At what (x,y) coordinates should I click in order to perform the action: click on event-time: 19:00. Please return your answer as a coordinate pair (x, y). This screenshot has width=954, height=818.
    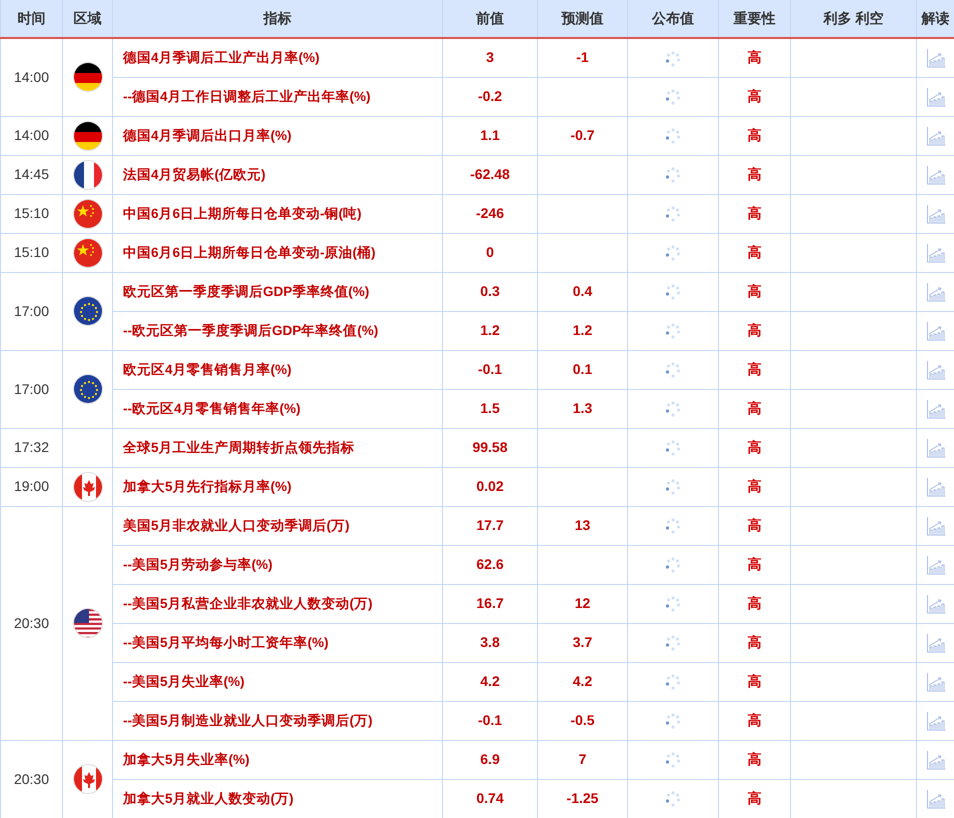
    Looking at the image, I should click on (32, 486).